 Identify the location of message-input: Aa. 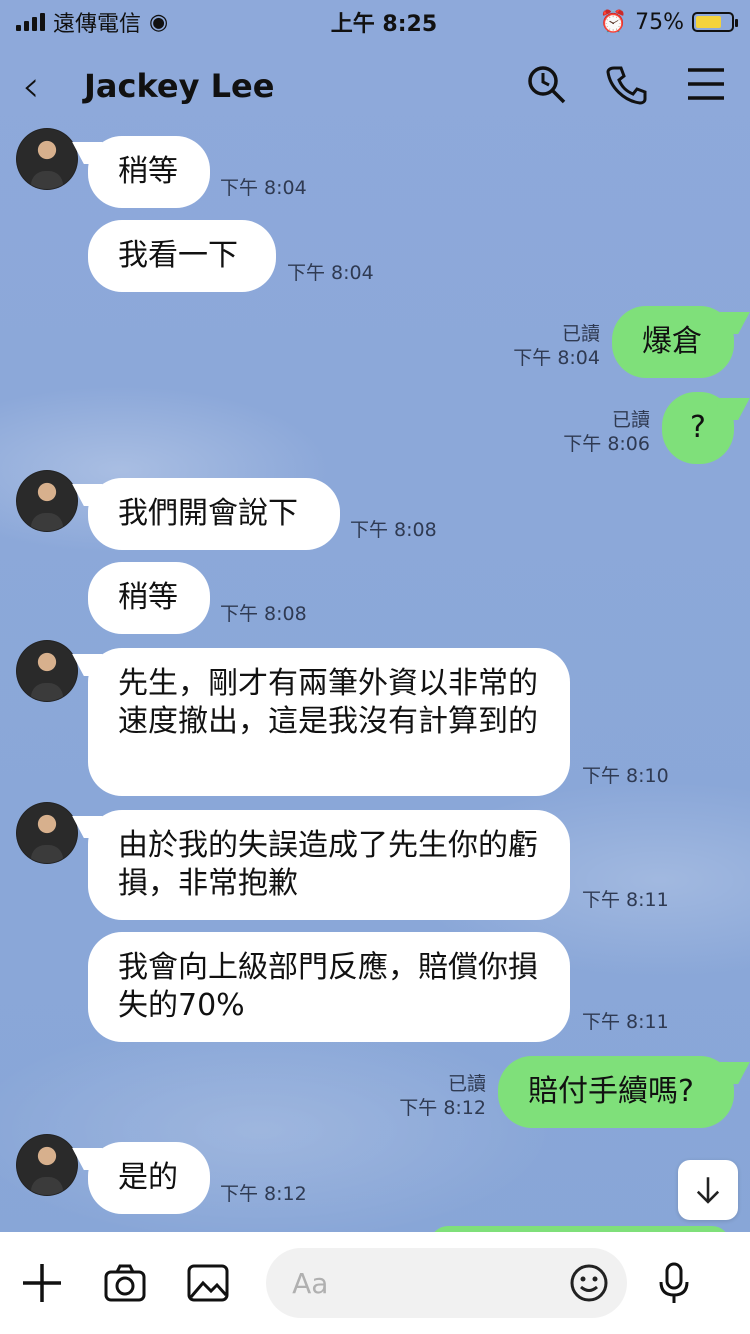
(447, 1283).